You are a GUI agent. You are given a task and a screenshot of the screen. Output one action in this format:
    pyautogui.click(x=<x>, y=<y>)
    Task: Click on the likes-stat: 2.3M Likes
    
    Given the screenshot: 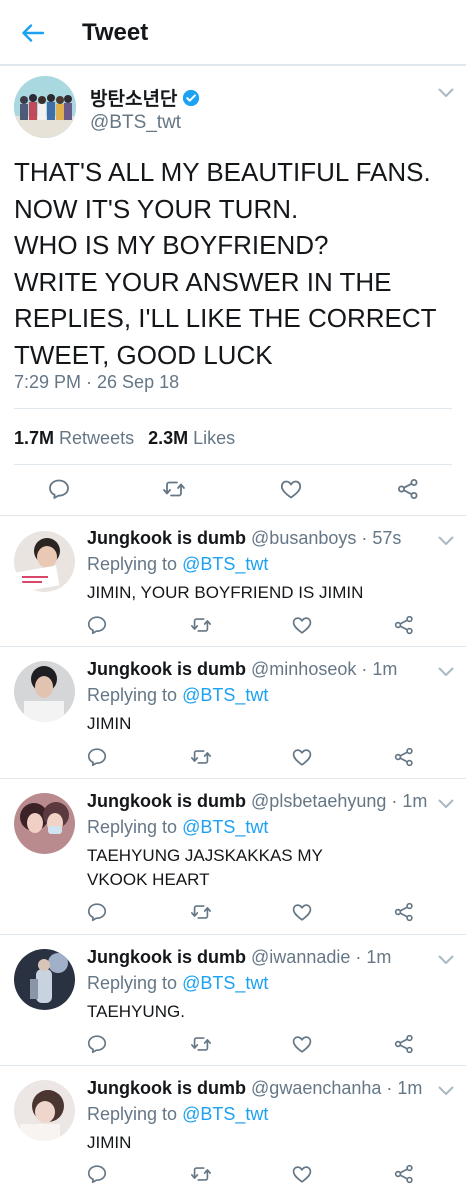 What is the action you would take?
    pyautogui.click(x=191, y=438)
    